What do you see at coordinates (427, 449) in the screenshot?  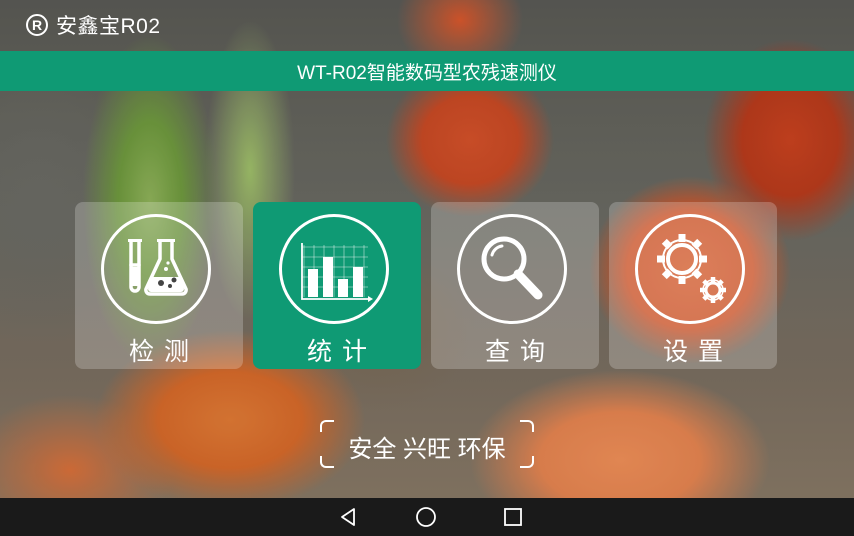 I see `slogan-text: 安全 兴旺 环保` at bounding box center [427, 449].